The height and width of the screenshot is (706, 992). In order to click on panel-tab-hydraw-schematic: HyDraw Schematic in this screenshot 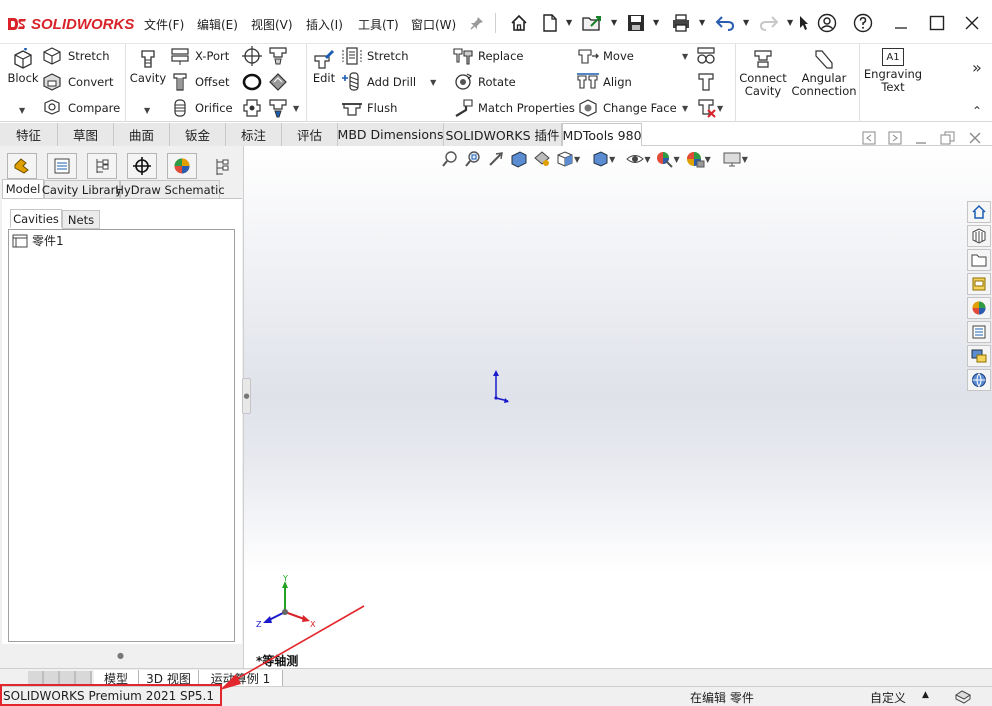, I will do `click(170, 189)`.